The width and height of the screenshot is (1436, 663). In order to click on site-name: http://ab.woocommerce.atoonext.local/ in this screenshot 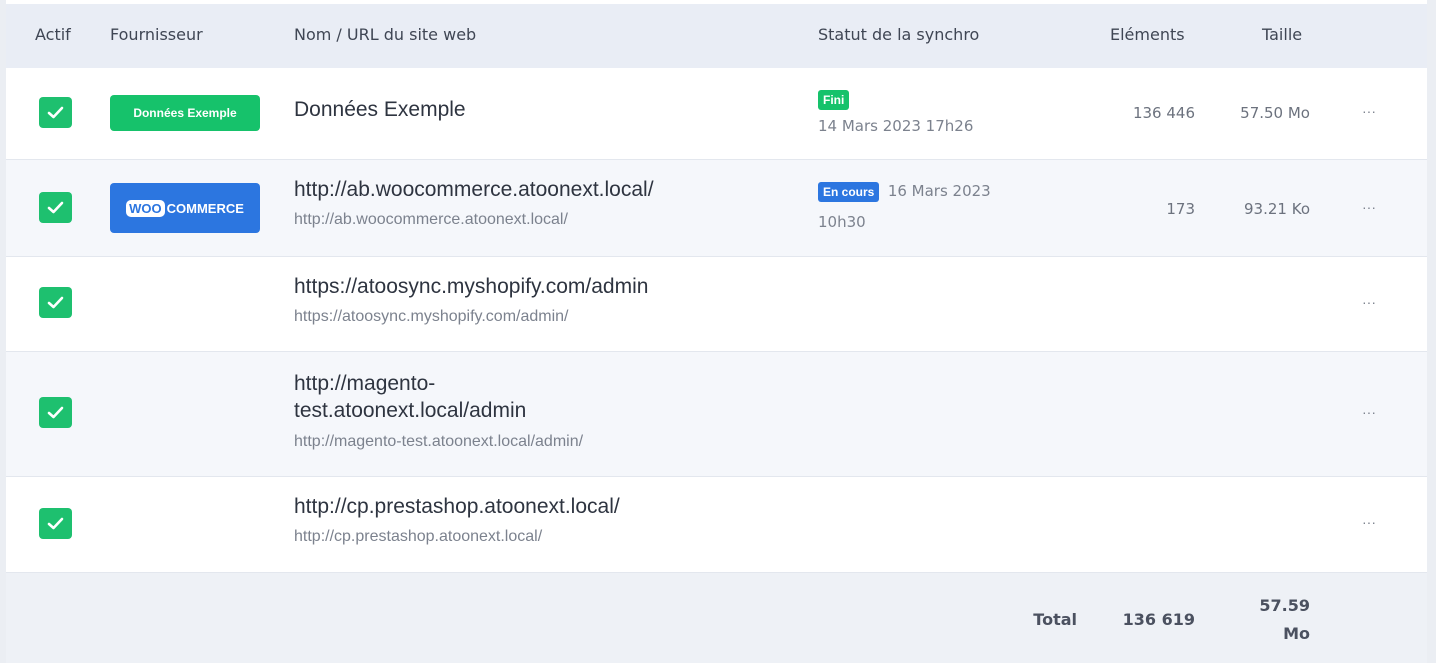, I will do `click(474, 189)`.